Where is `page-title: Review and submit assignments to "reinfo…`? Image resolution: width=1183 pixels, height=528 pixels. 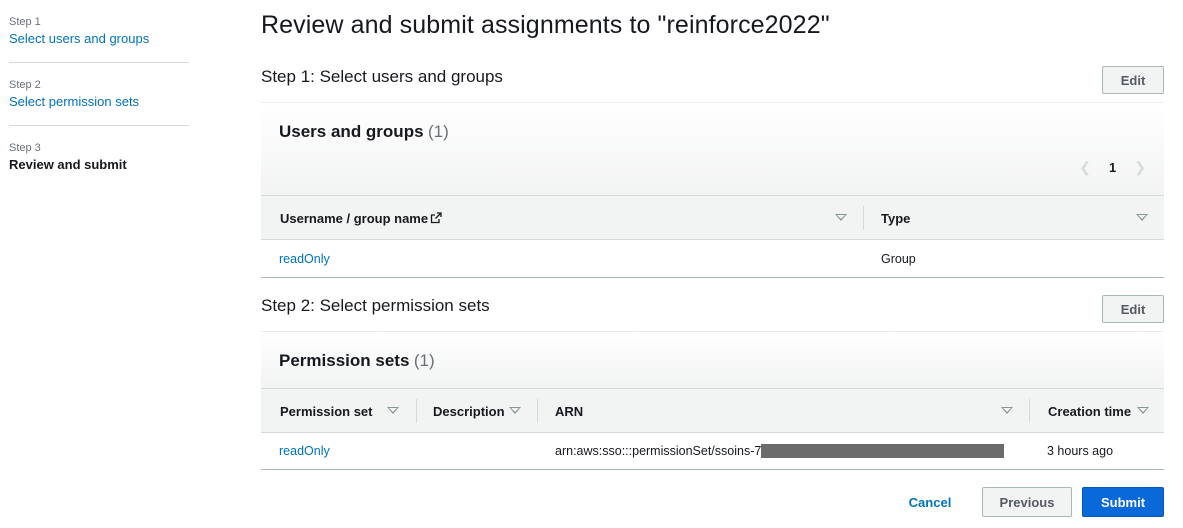
page-title: Review and submit assignments to "reinfo… is located at coordinates (545, 25).